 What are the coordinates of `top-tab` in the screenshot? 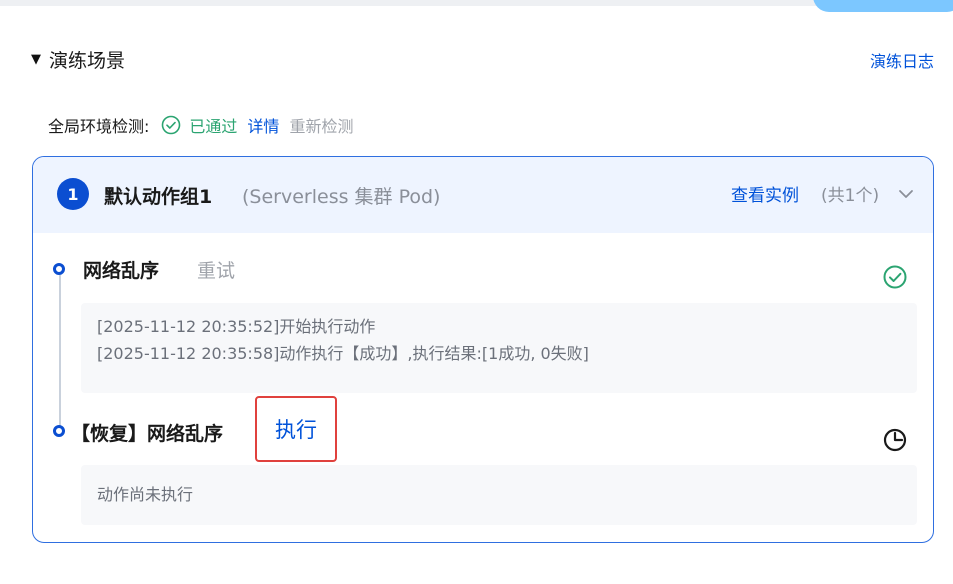 It's located at (883, 6).